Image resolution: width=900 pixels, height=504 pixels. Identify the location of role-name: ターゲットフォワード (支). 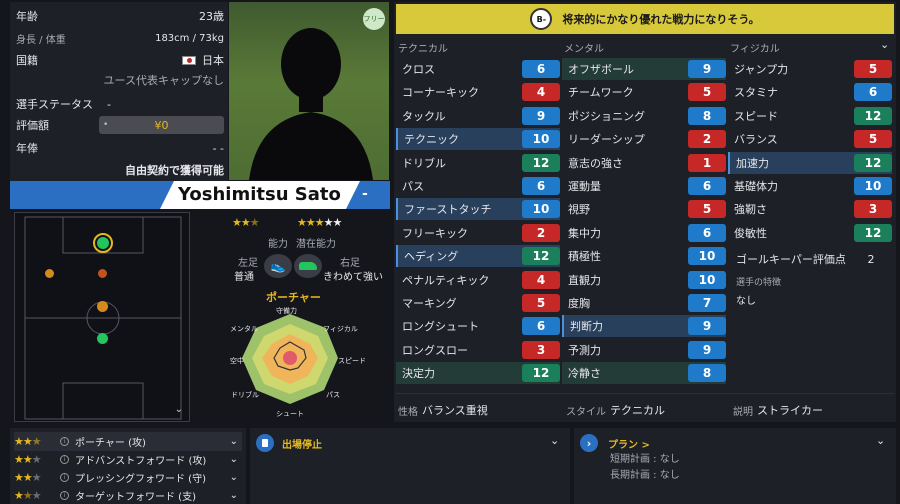
(135, 497).